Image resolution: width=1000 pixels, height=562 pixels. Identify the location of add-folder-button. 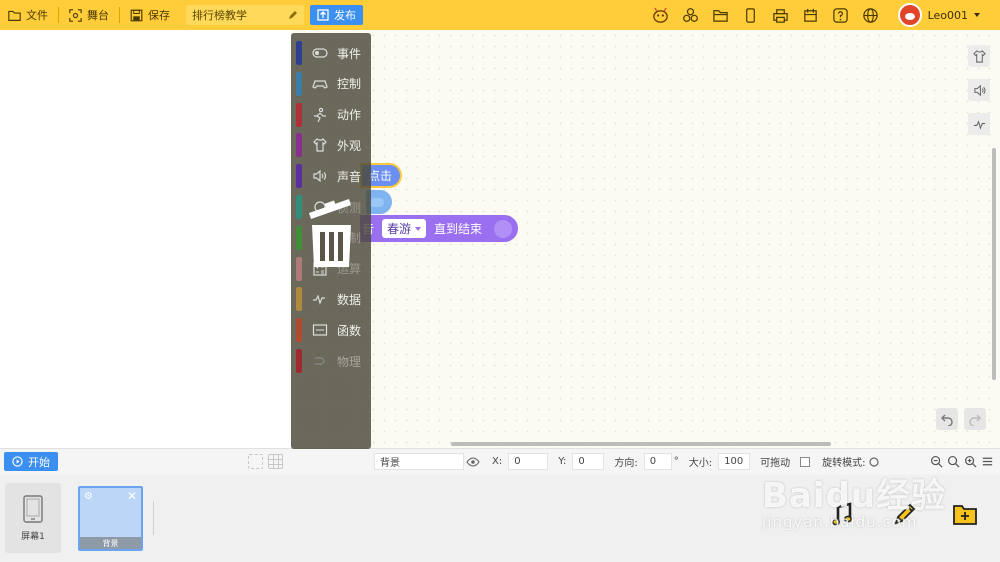
(965, 514).